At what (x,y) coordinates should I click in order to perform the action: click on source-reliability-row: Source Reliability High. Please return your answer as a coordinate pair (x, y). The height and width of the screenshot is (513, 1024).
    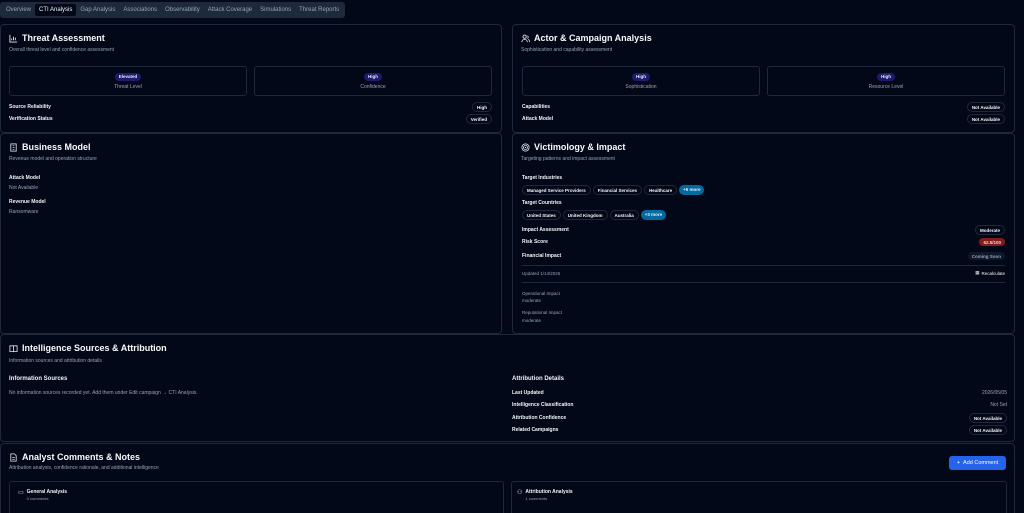
    Looking at the image, I should click on (250, 107).